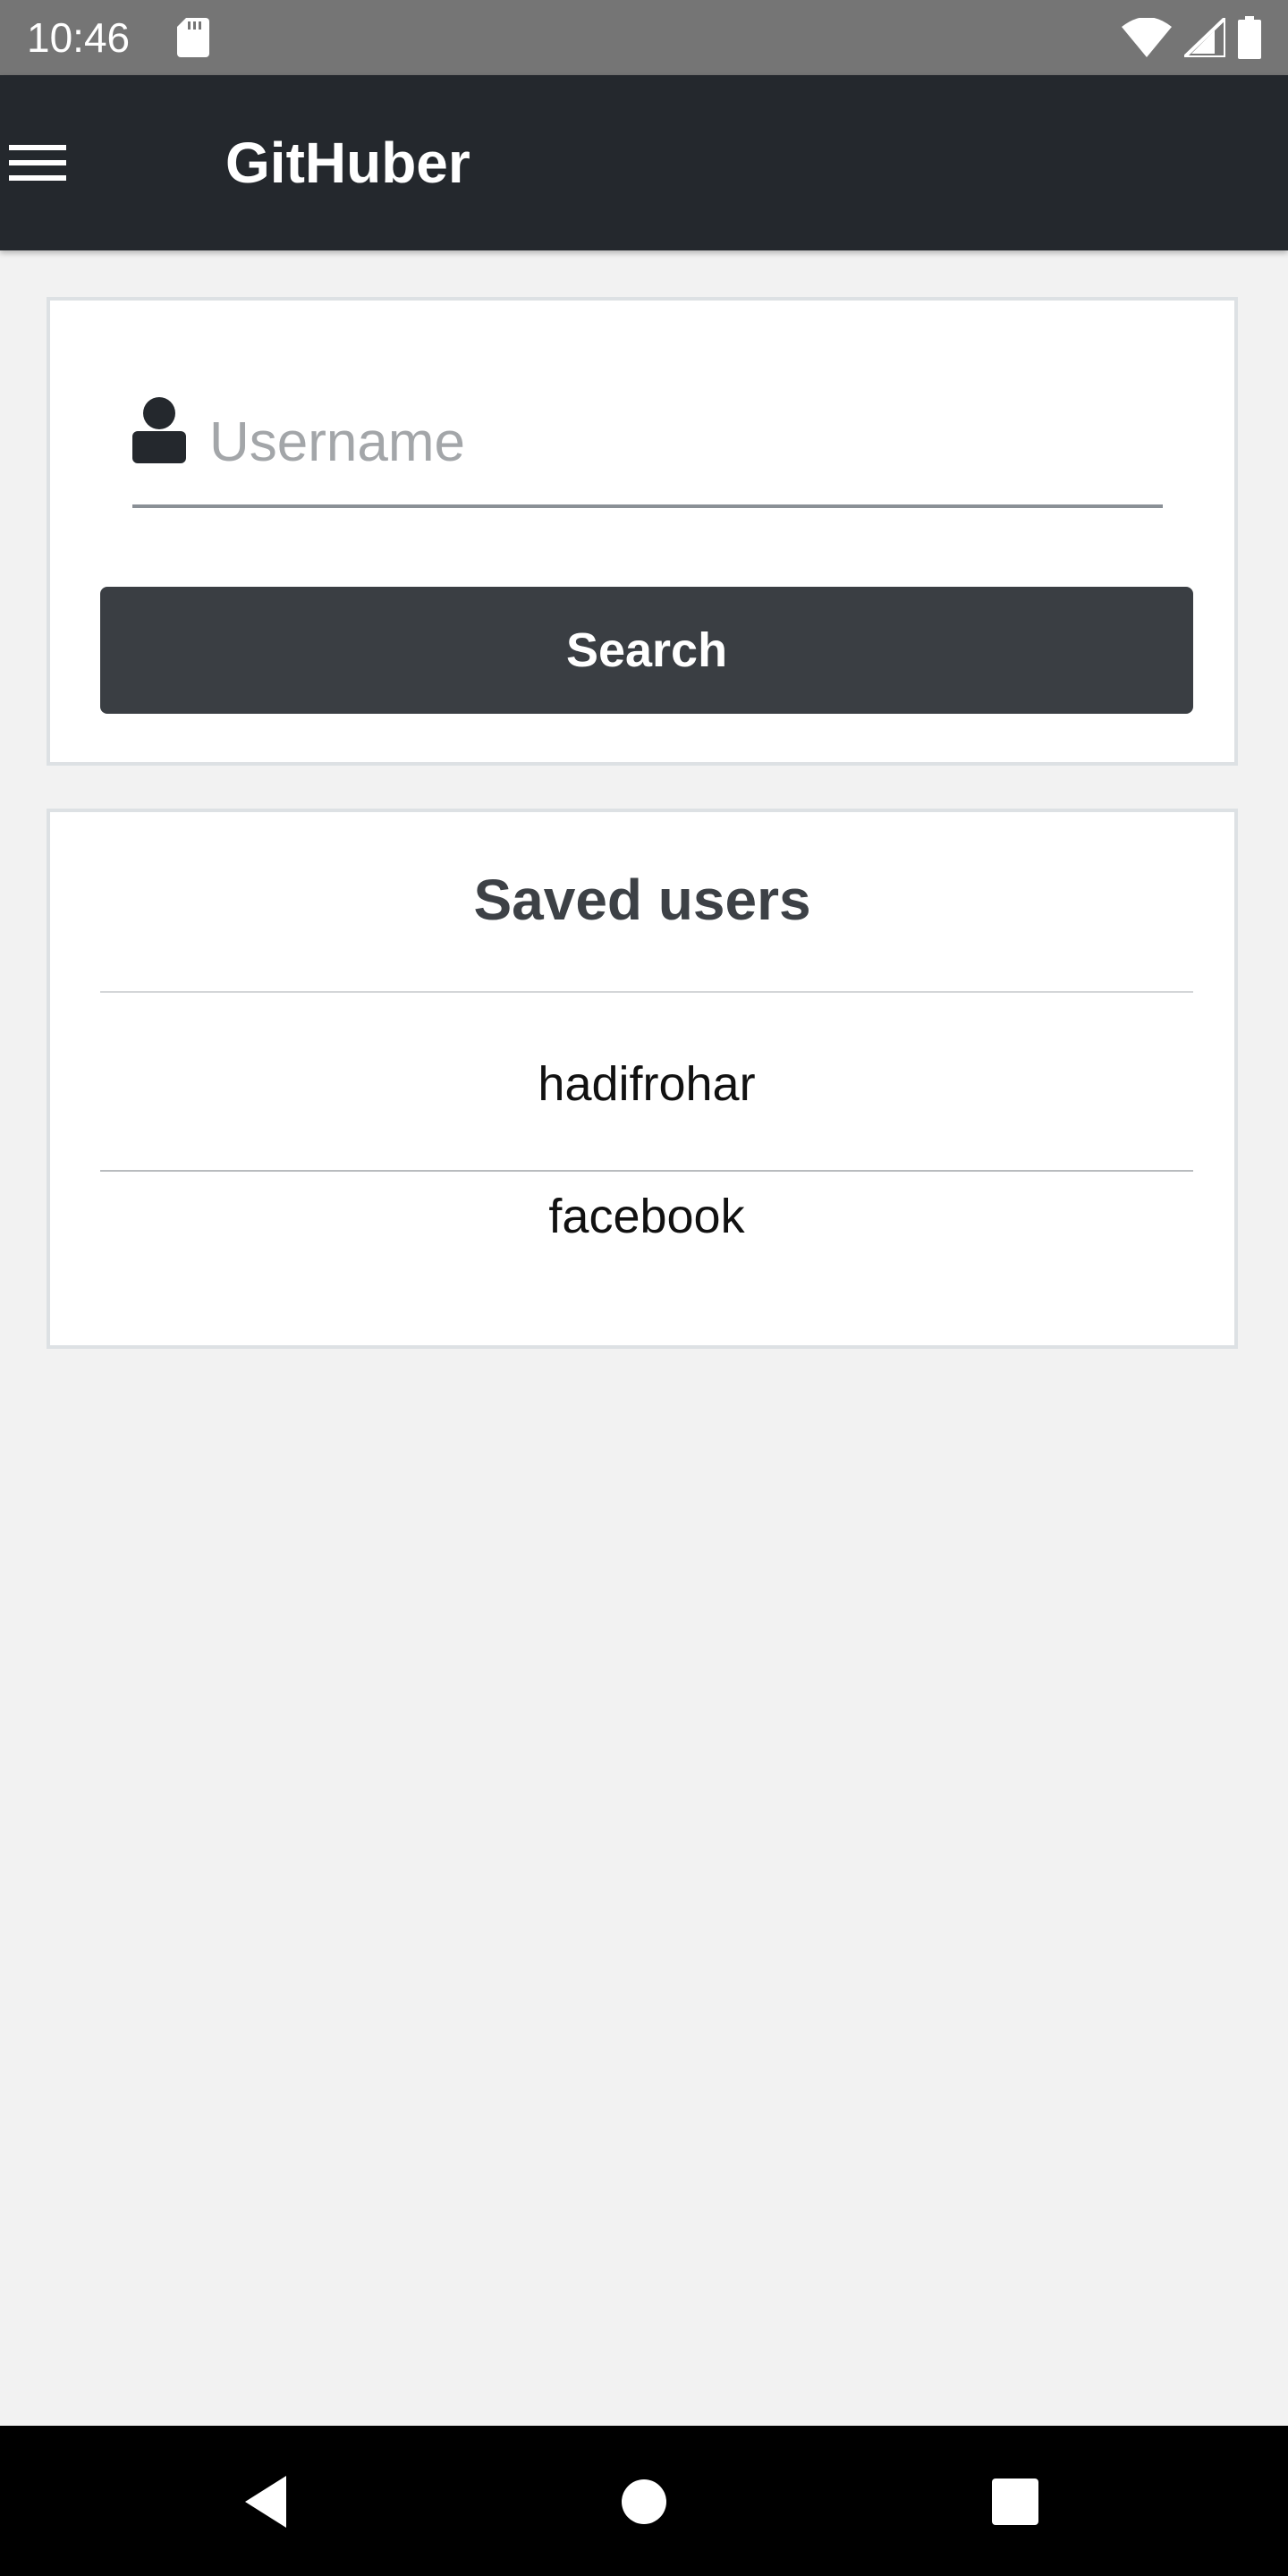  Describe the element at coordinates (646, 1216) in the screenshot. I see `saved-user-item: facebook` at that location.